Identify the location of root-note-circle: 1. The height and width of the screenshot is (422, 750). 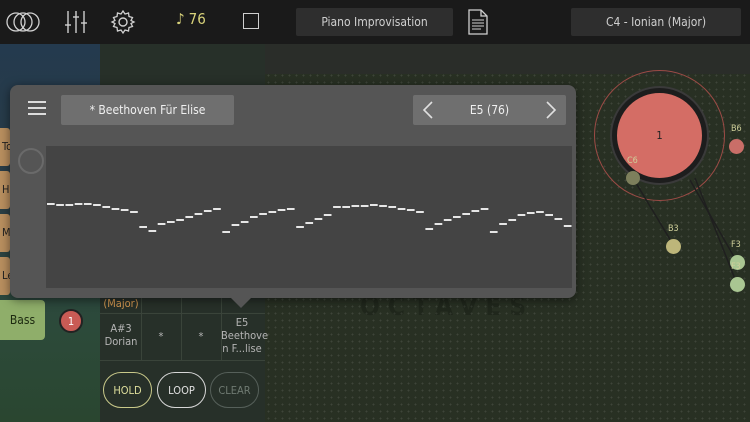
(659, 135).